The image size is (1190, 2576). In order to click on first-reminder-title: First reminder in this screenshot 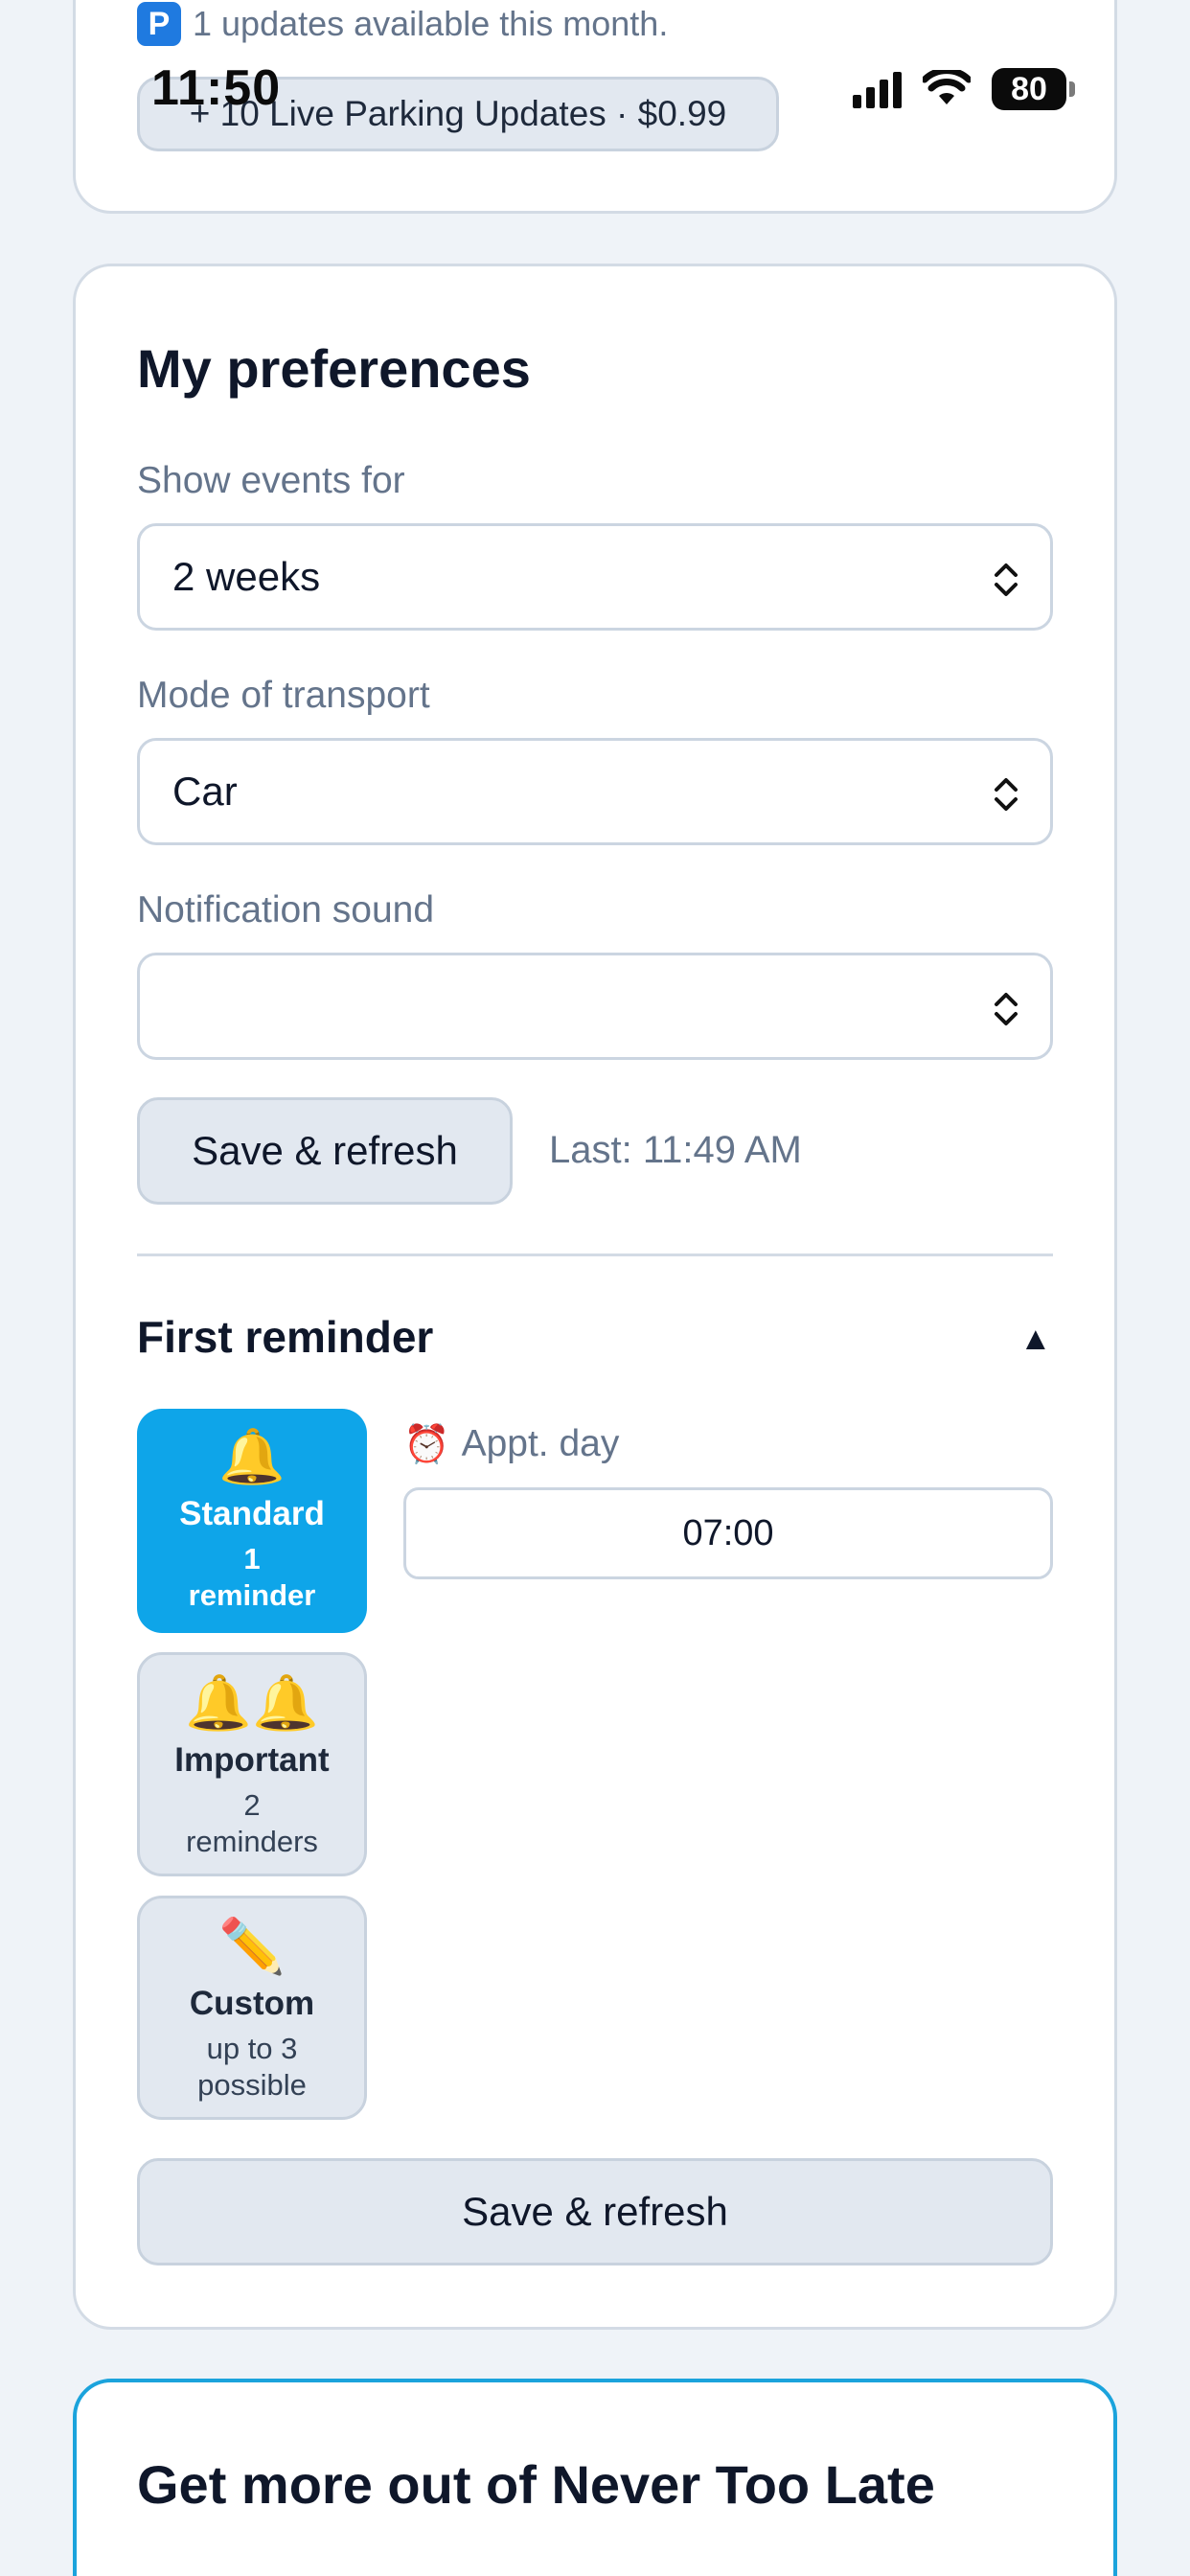, I will do `click(286, 1337)`.